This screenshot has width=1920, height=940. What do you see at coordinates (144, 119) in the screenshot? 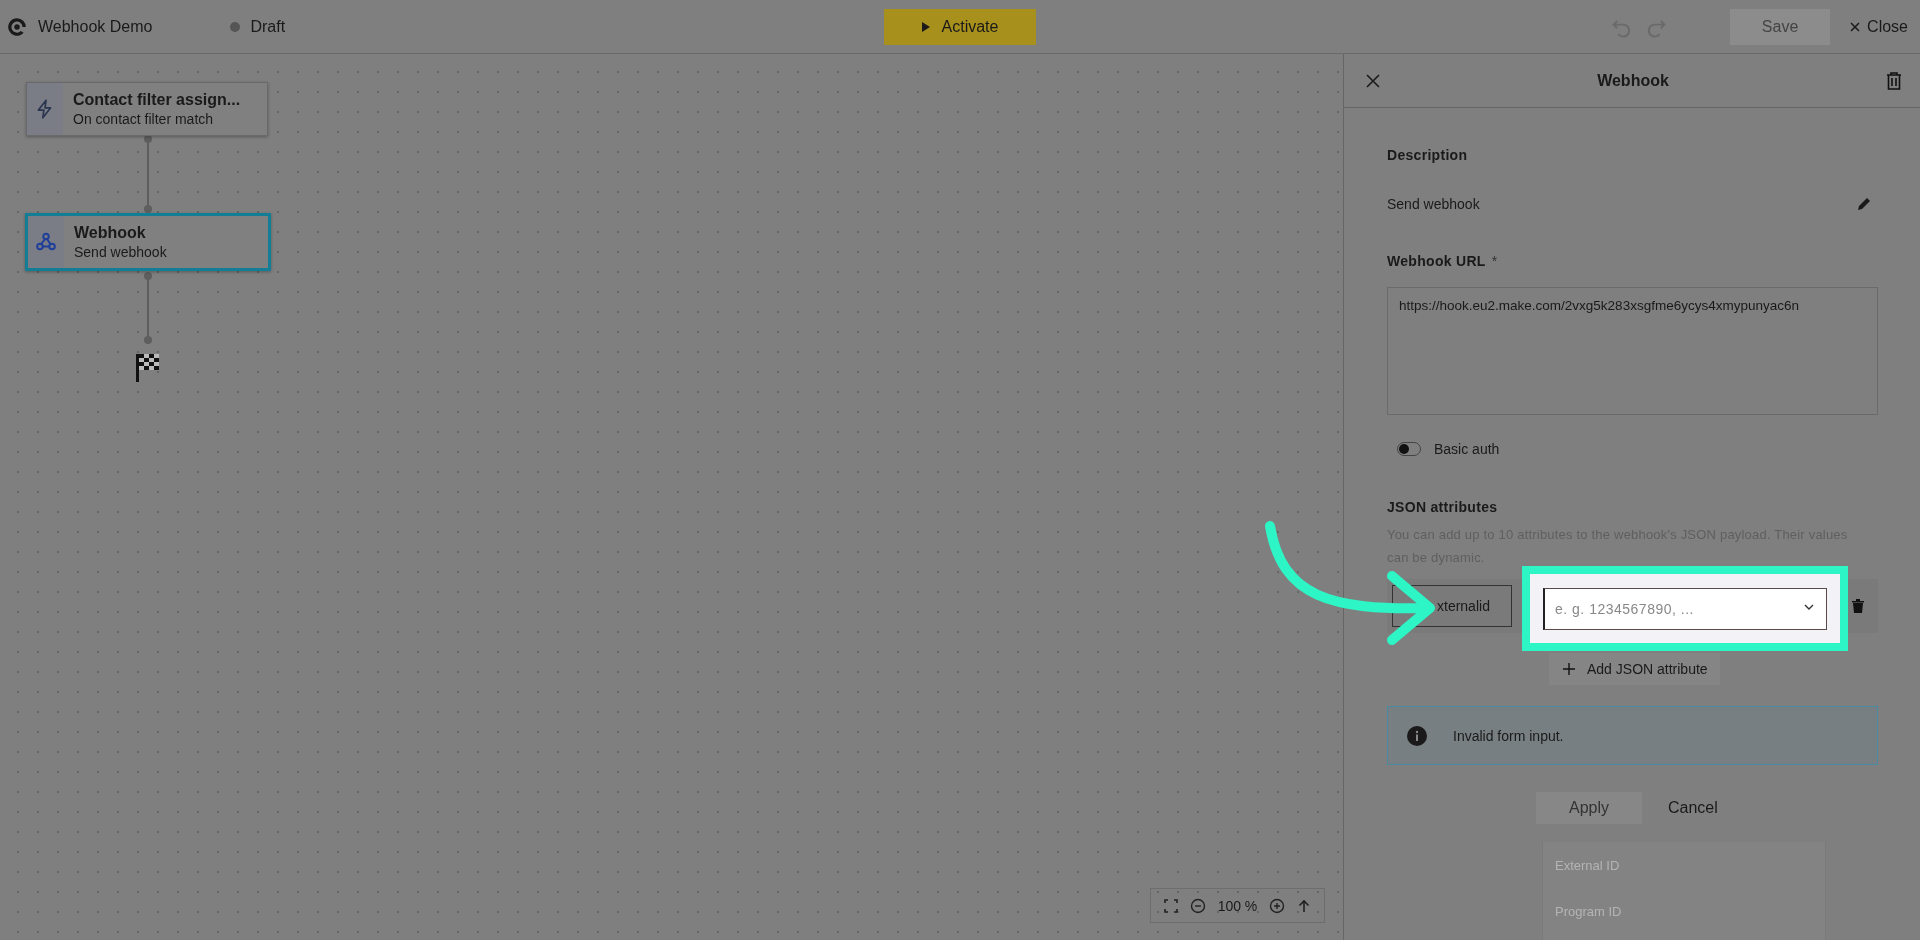
I see `node-subtitle: On contact filter match` at bounding box center [144, 119].